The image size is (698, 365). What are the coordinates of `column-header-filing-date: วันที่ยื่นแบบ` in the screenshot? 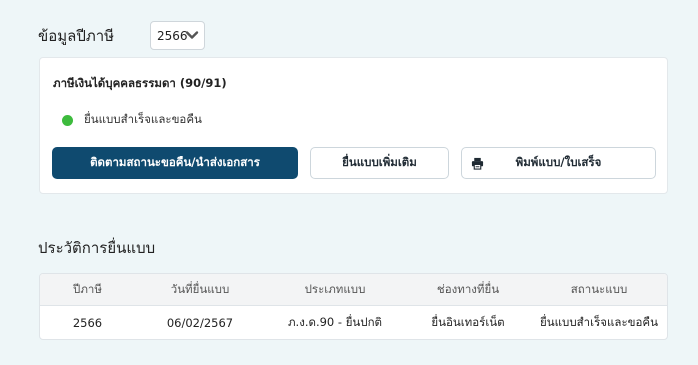 It's located at (200, 288).